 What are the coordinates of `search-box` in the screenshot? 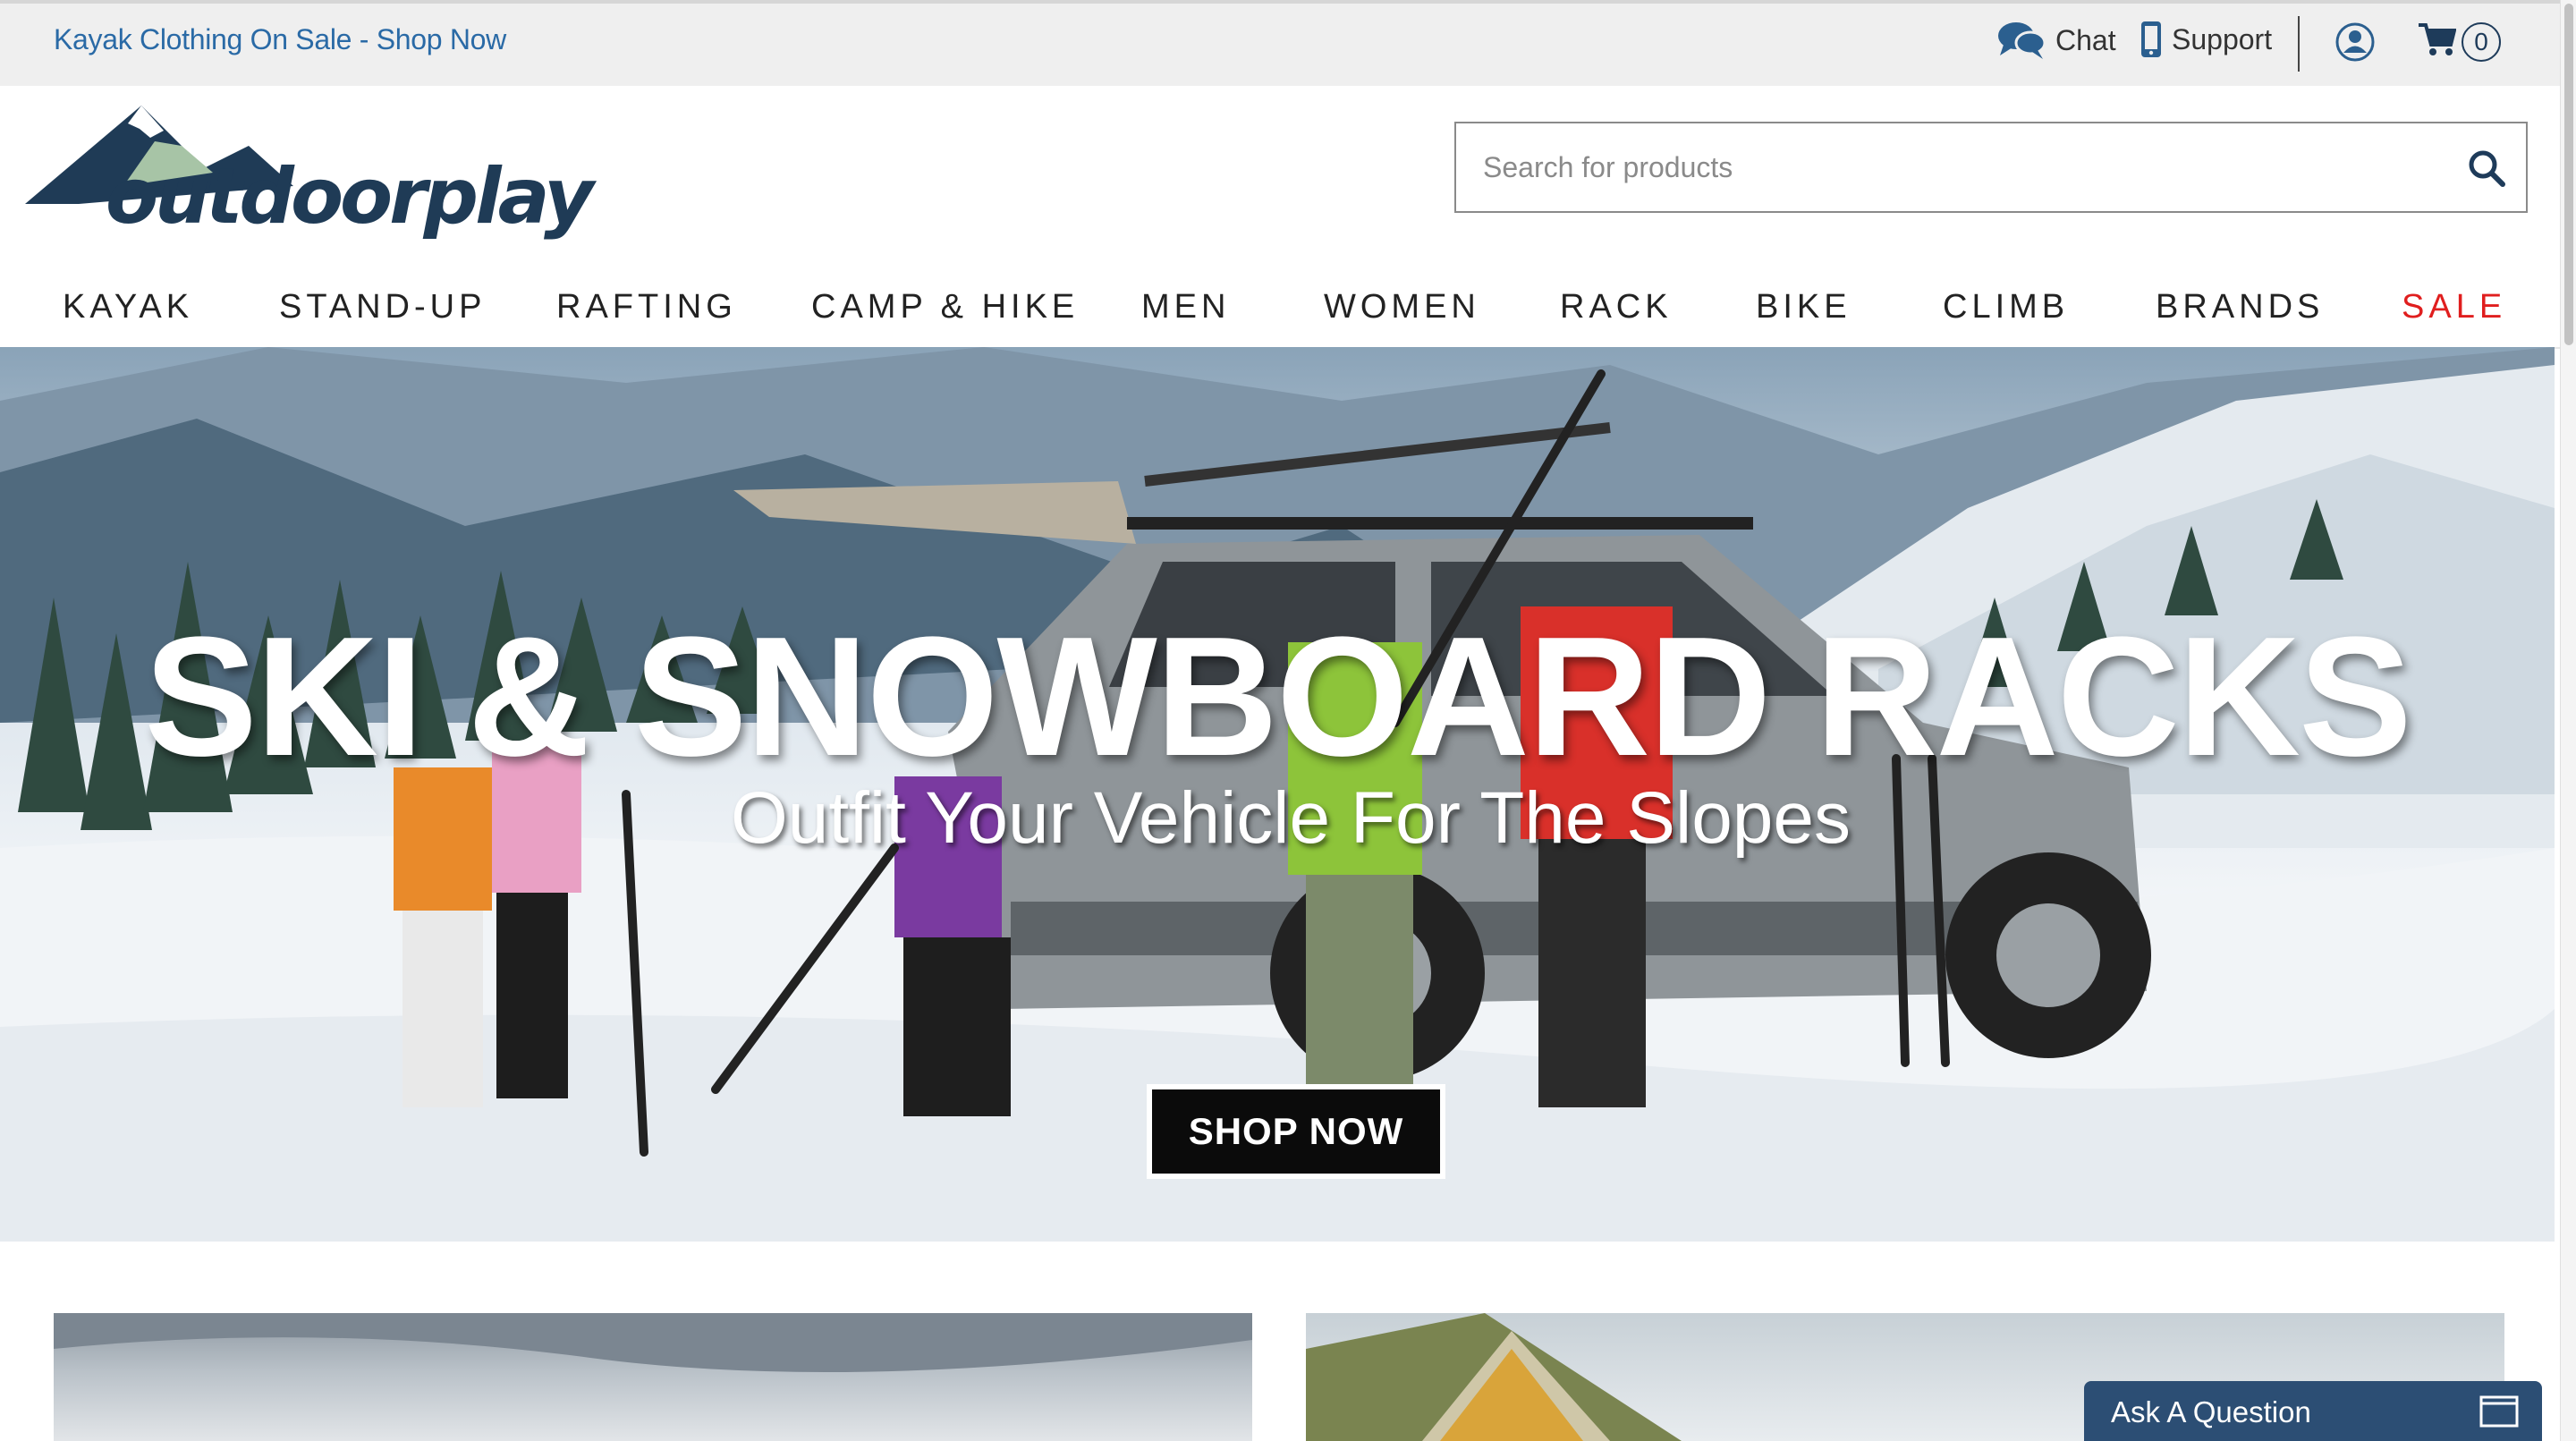 It's located at (1991, 167).